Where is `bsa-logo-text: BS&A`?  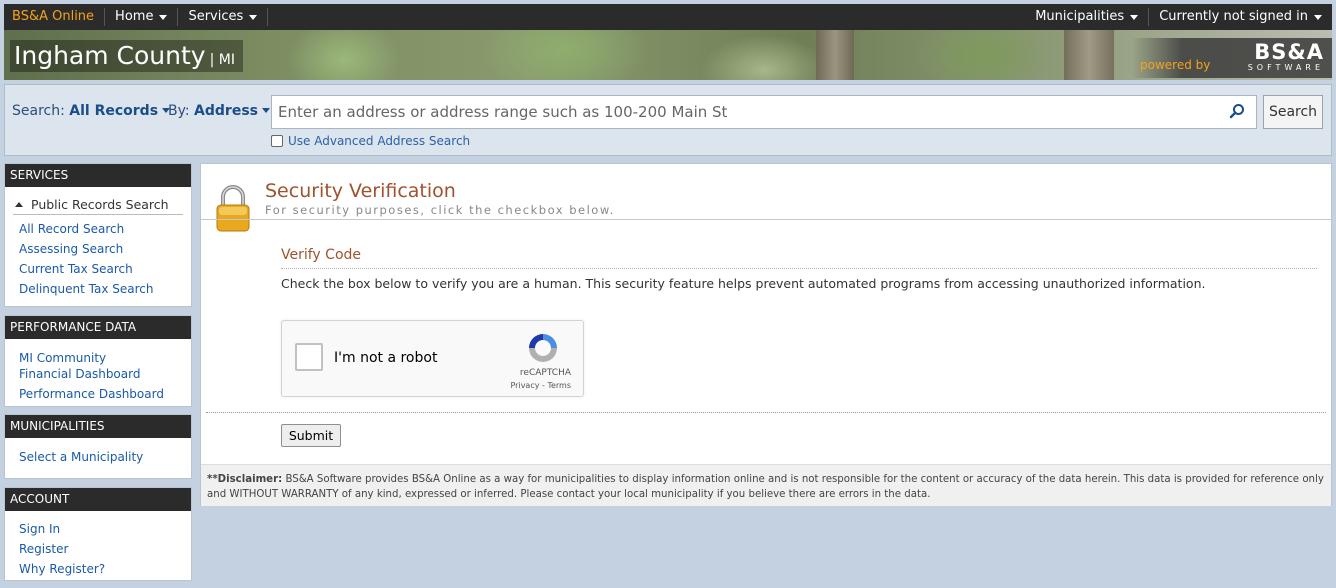
bsa-logo-text: BS&A is located at coordinates (1289, 52).